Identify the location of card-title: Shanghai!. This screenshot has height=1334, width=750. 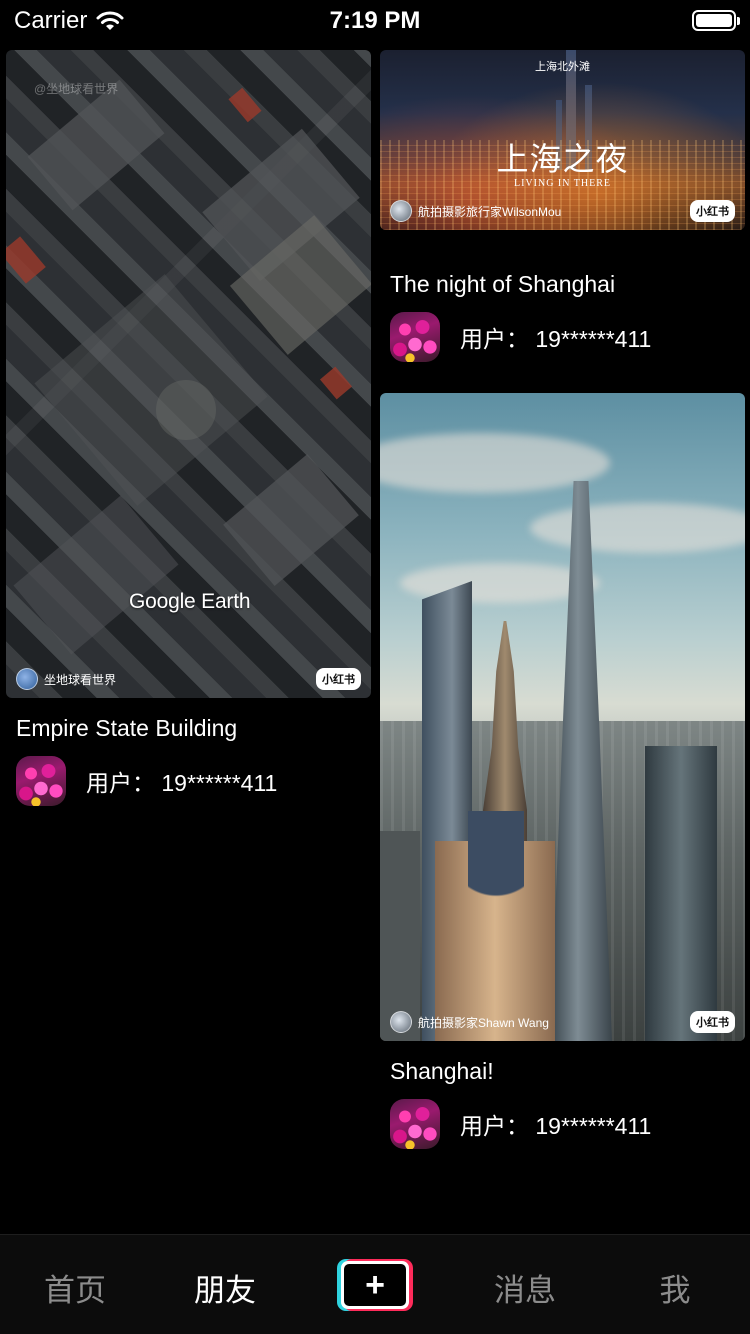
(442, 1071).